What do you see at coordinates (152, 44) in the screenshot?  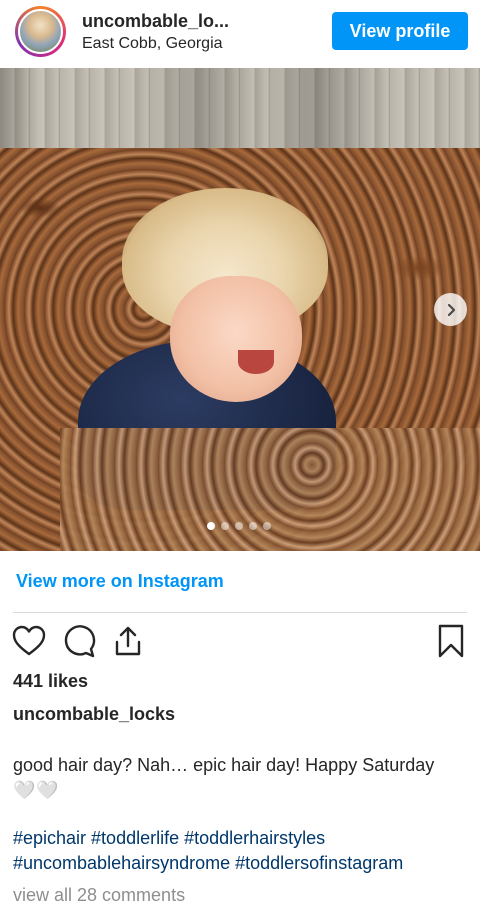 I see `location: East Cobb, Georgia` at bounding box center [152, 44].